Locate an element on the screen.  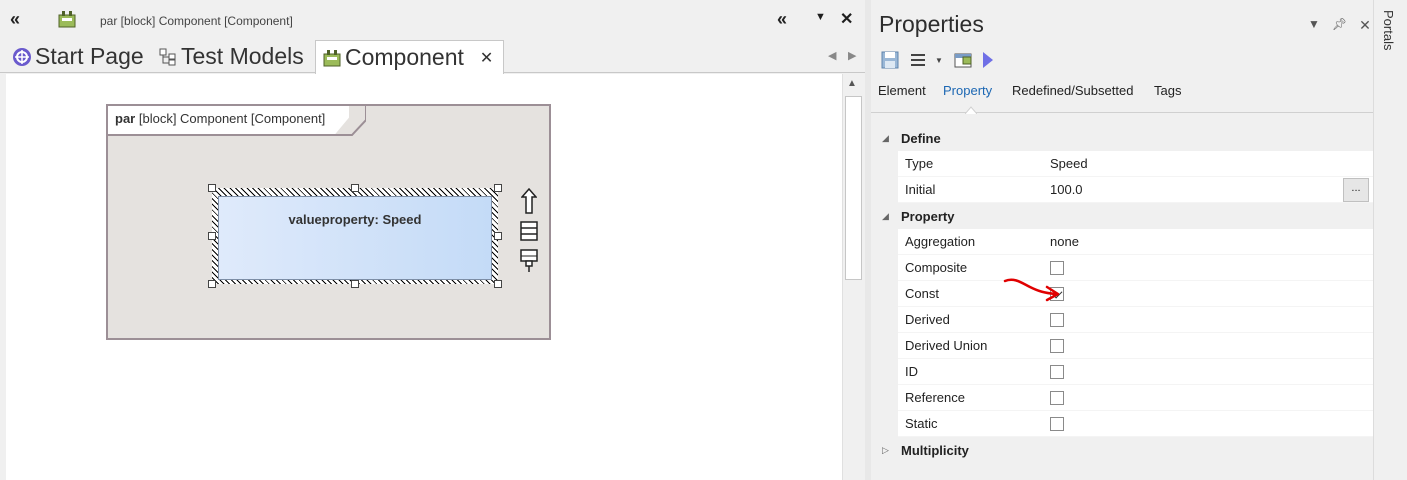
save-icon is located at coordinates (890, 60).